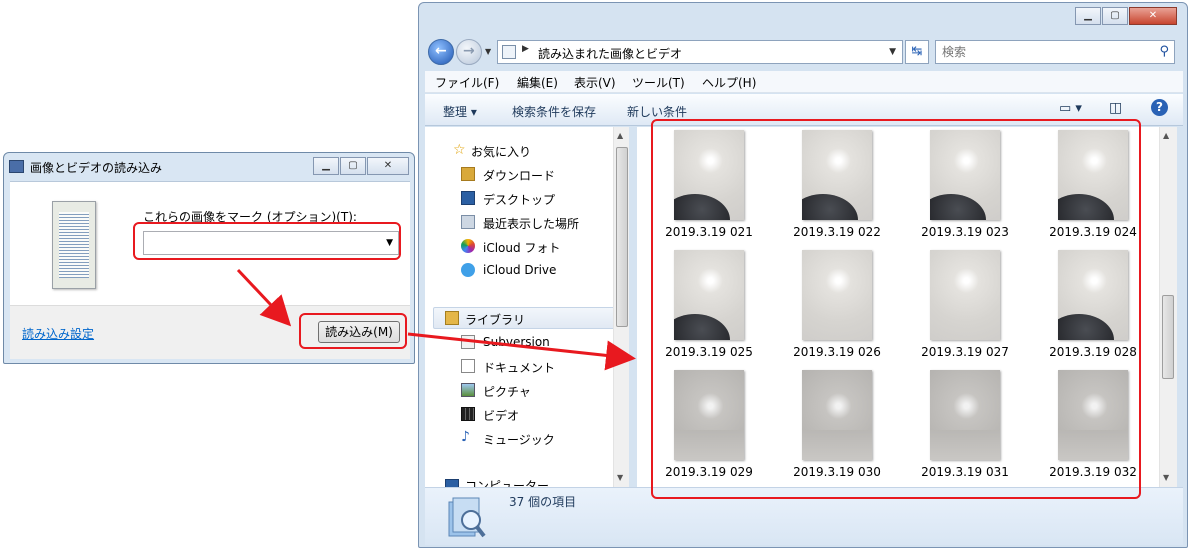 This screenshot has height=552, width=1190. I want to click on annotation-arrows, so click(436, 319).